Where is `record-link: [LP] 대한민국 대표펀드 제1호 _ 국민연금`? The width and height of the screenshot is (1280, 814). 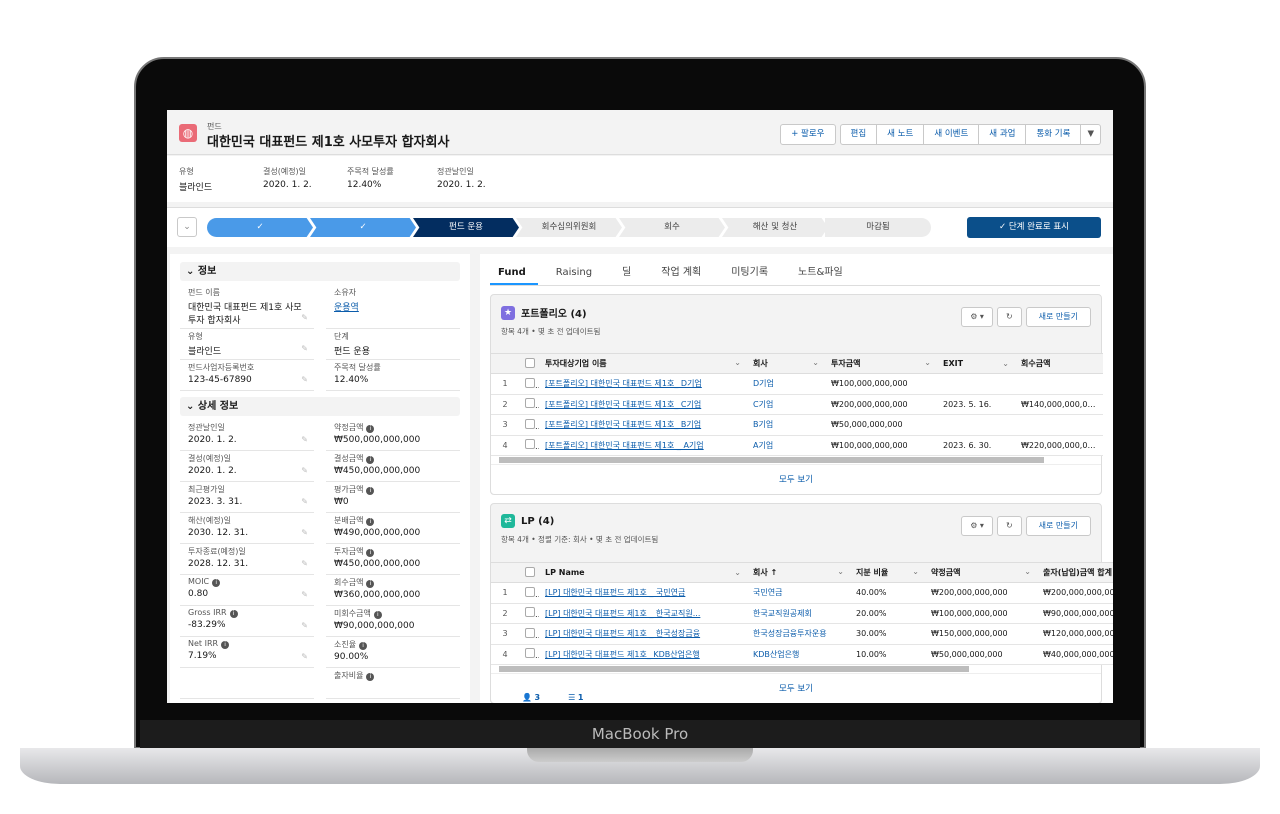 record-link: [LP] 대한민국 대표펀드 제1호 _ 국민연금 is located at coordinates (615, 592).